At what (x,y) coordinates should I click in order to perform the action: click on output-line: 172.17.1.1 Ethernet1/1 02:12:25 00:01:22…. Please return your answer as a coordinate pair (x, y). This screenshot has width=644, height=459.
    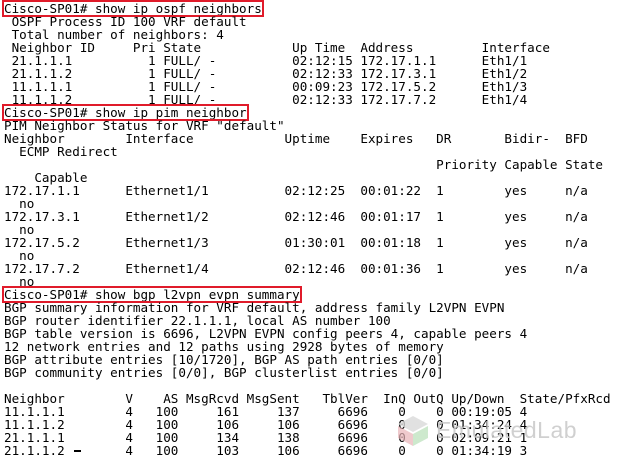
    Looking at the image, I should click on (296, 190).